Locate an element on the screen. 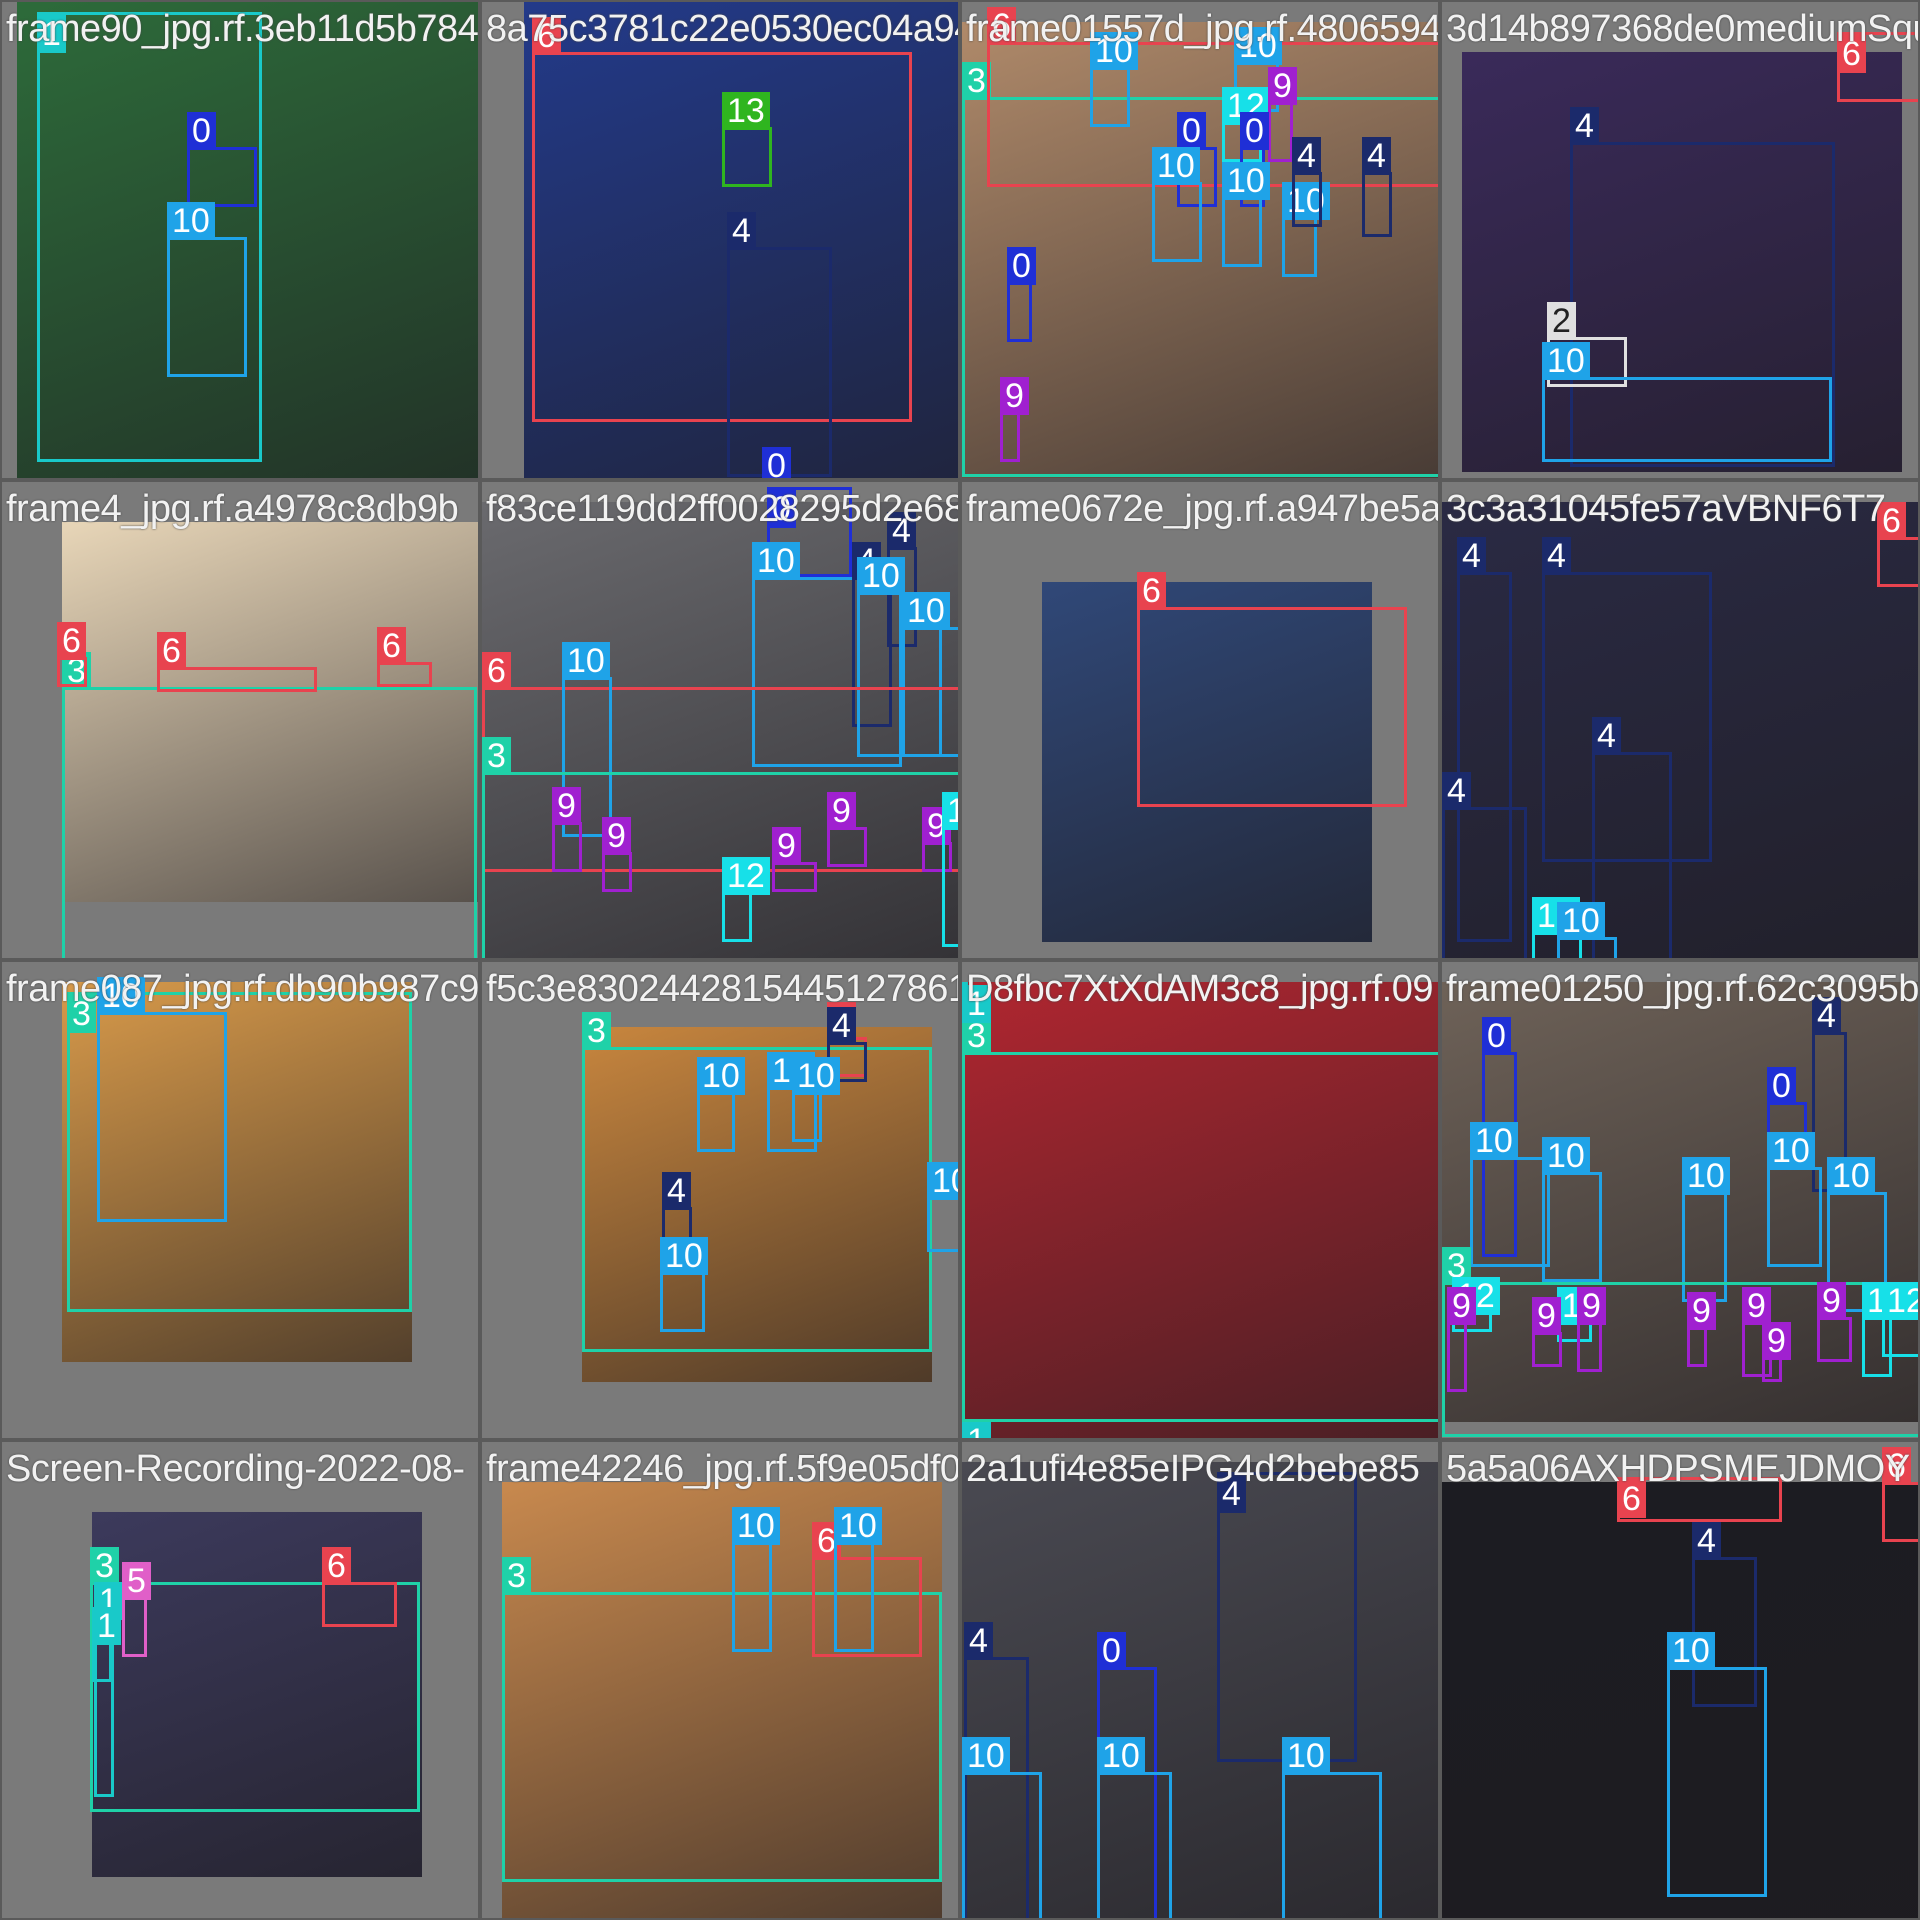  mosaic-tile: 4 2 10 6 3d14b897368de0mediumSqu is located at coordinates (1680, 240).